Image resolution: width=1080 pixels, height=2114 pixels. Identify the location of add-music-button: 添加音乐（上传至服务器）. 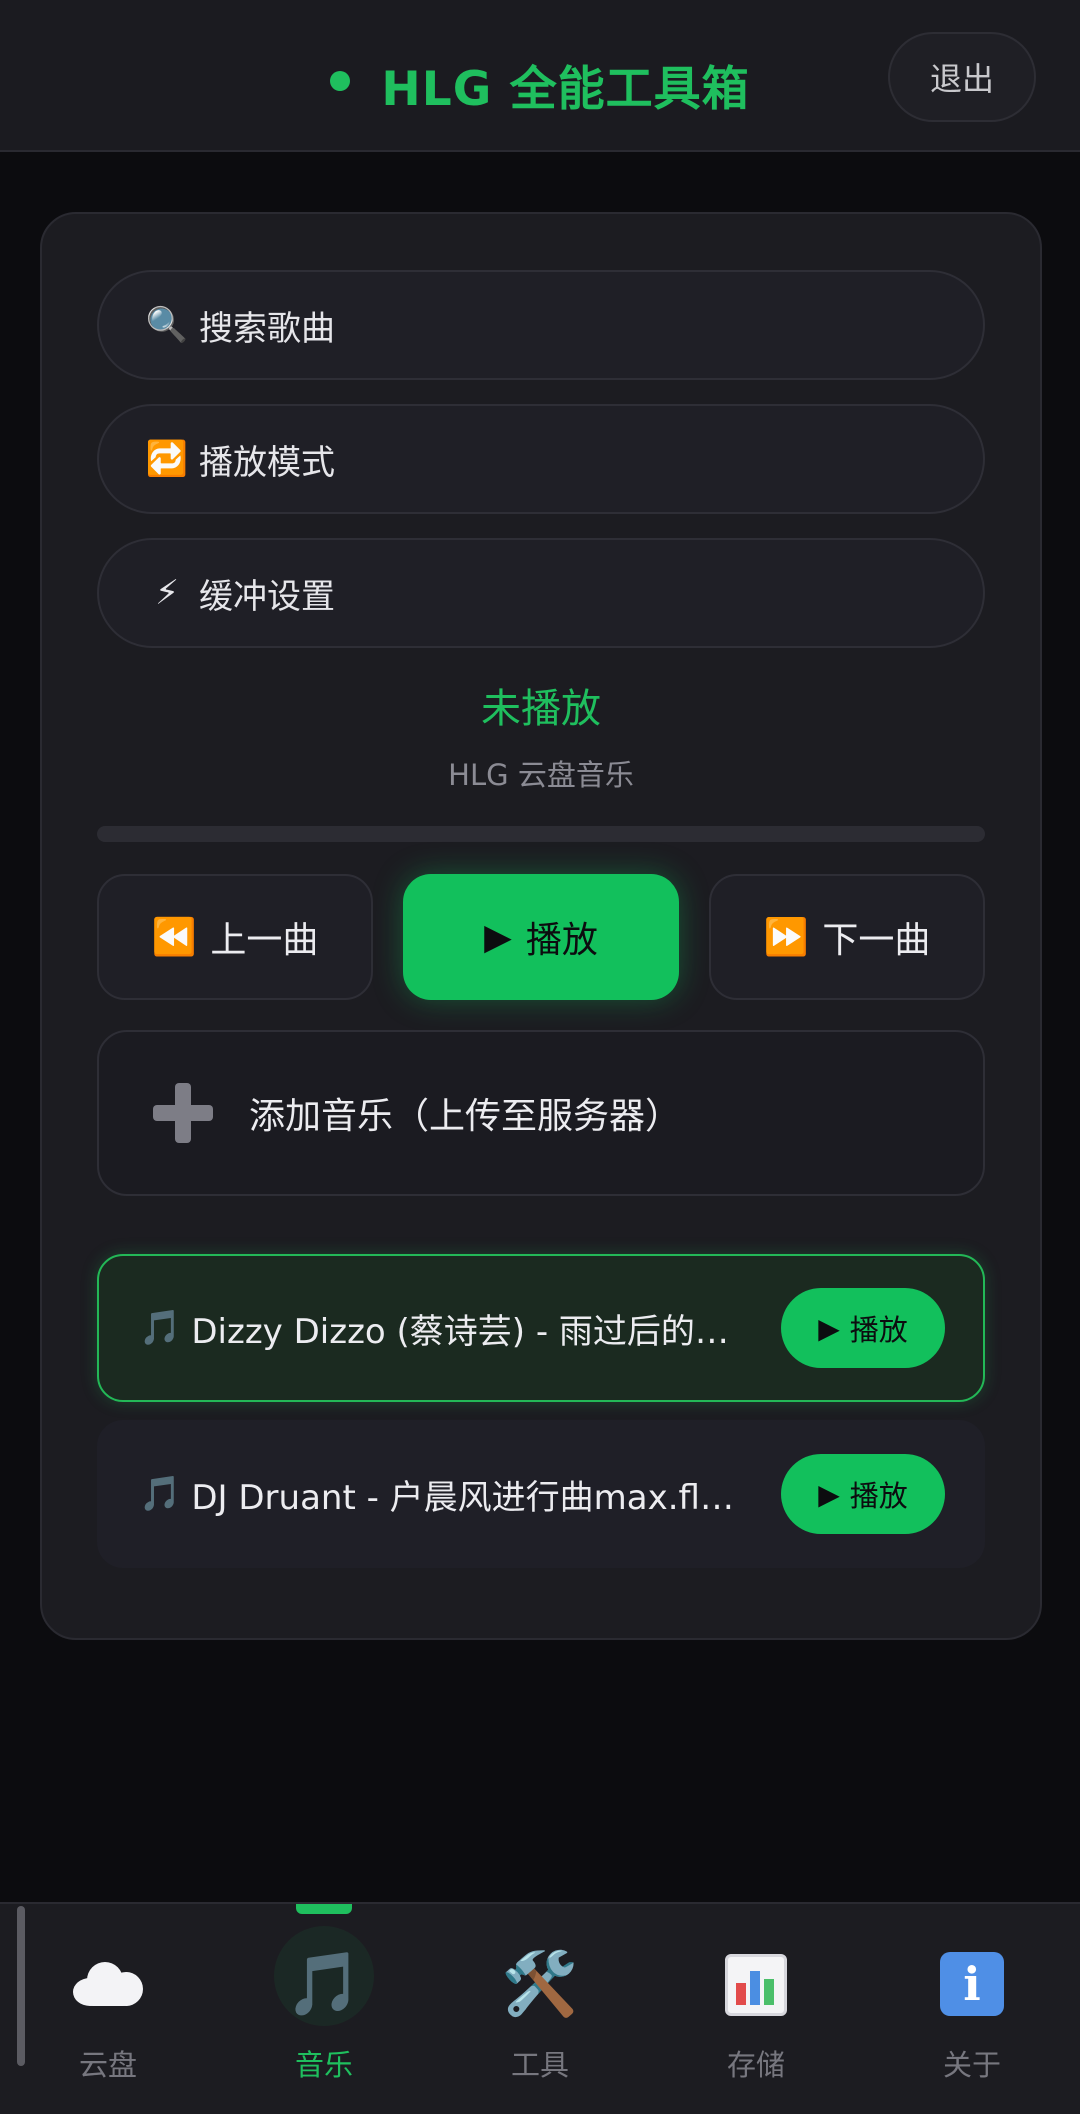
(541, 1113).